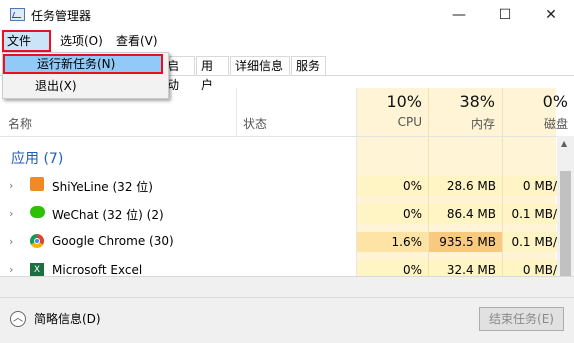 Image resolution: width=574 pixels, height=343 pixels. I want to click on process-name: Microsoft Excel, so click(97, 269).